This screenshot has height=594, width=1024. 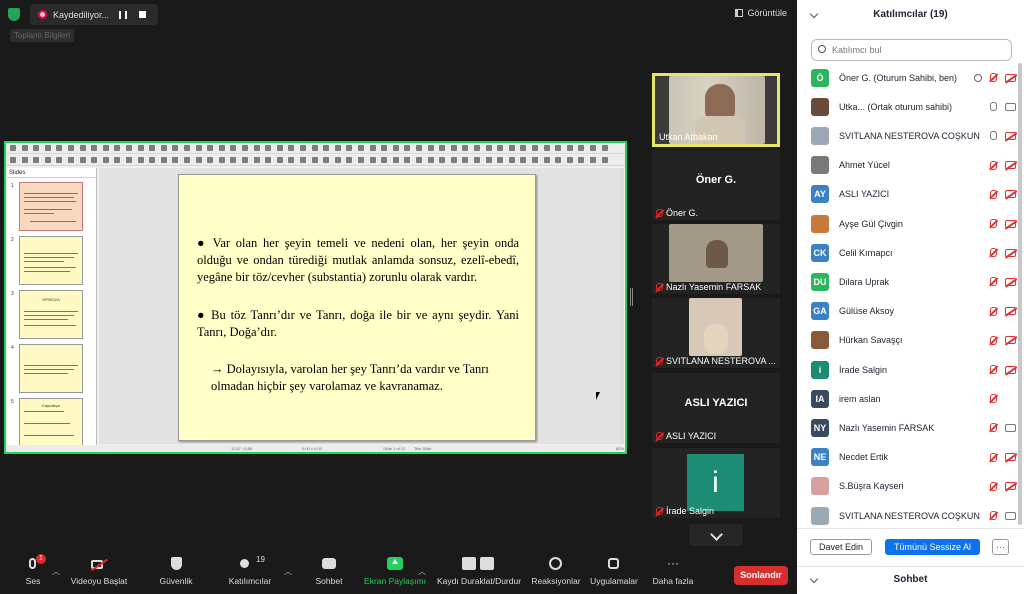 I want to click on collapse-chevron-icon, so click(x=814, y=14).